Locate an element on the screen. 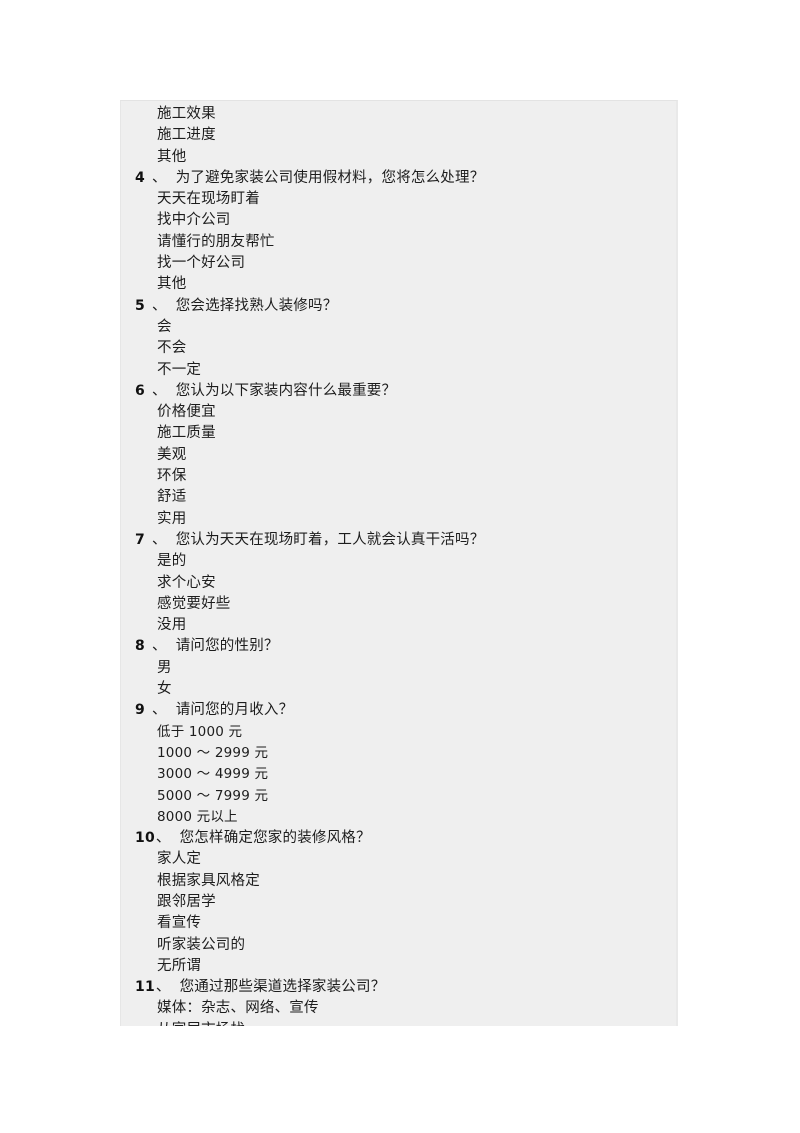  question-text: 您会选择找熟人装修吗？ is located at coordinates (256, 305).